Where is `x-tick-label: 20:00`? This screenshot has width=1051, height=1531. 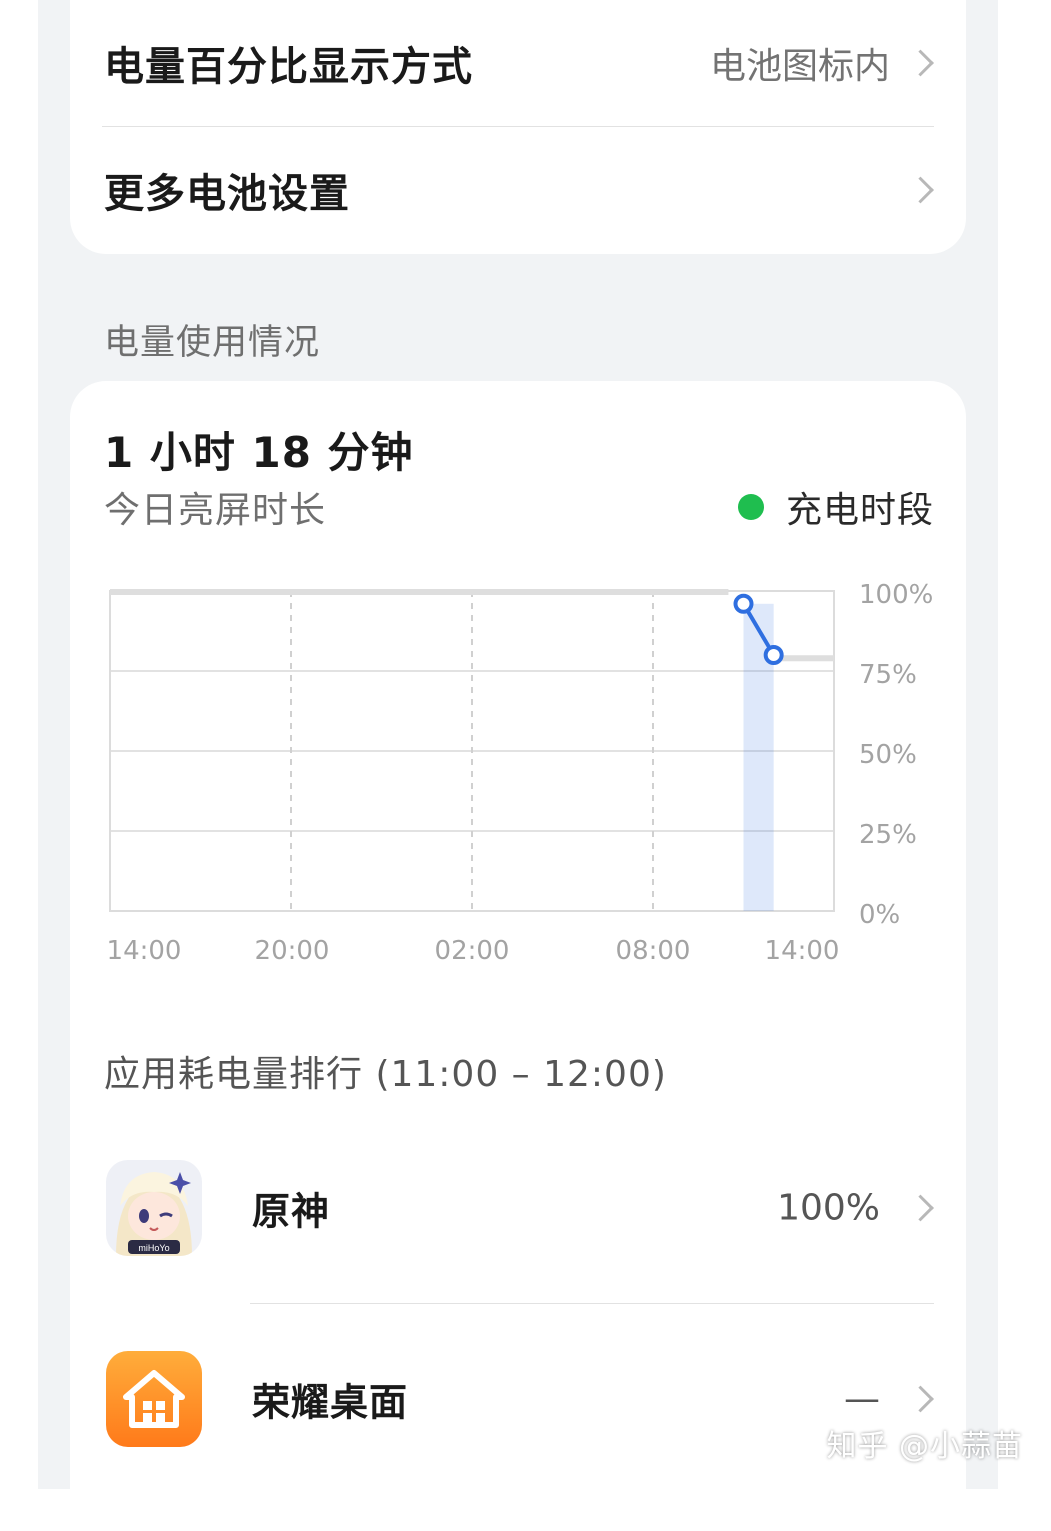
x-tick-label: 20:00 is located at coordinates (292, 951).